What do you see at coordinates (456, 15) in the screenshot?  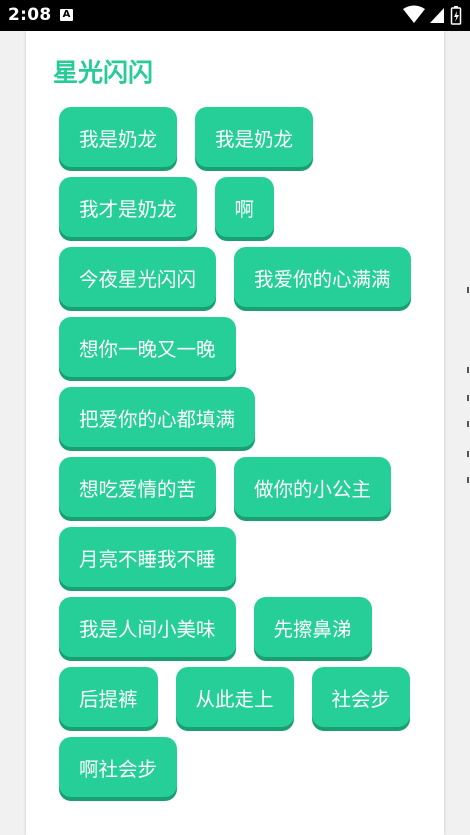 I see `battery-icon` at bounding box center [456, 15].